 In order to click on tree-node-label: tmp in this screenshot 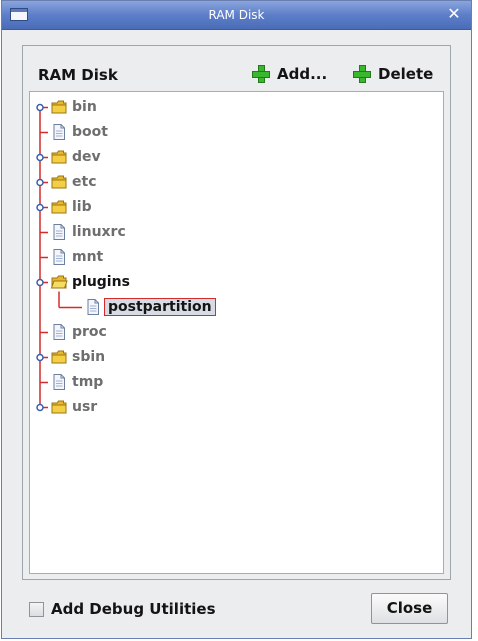, I will do `click(88, 382)`.